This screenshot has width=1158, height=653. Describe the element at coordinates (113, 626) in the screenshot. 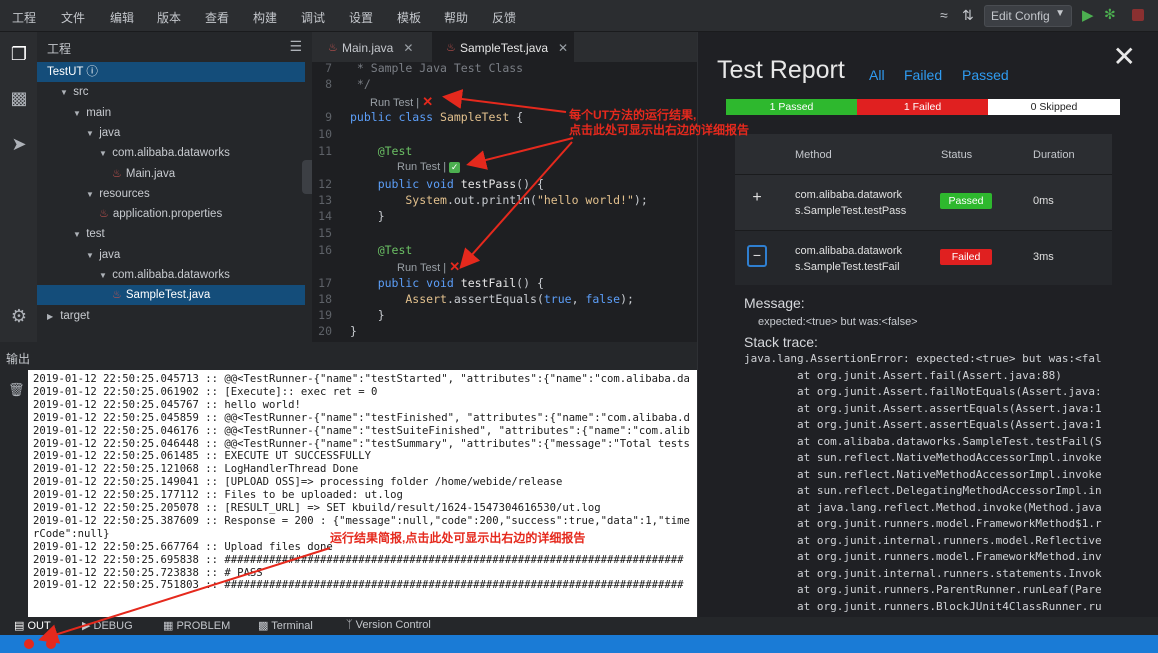

I see `tab-label: DEBUG` at that location.